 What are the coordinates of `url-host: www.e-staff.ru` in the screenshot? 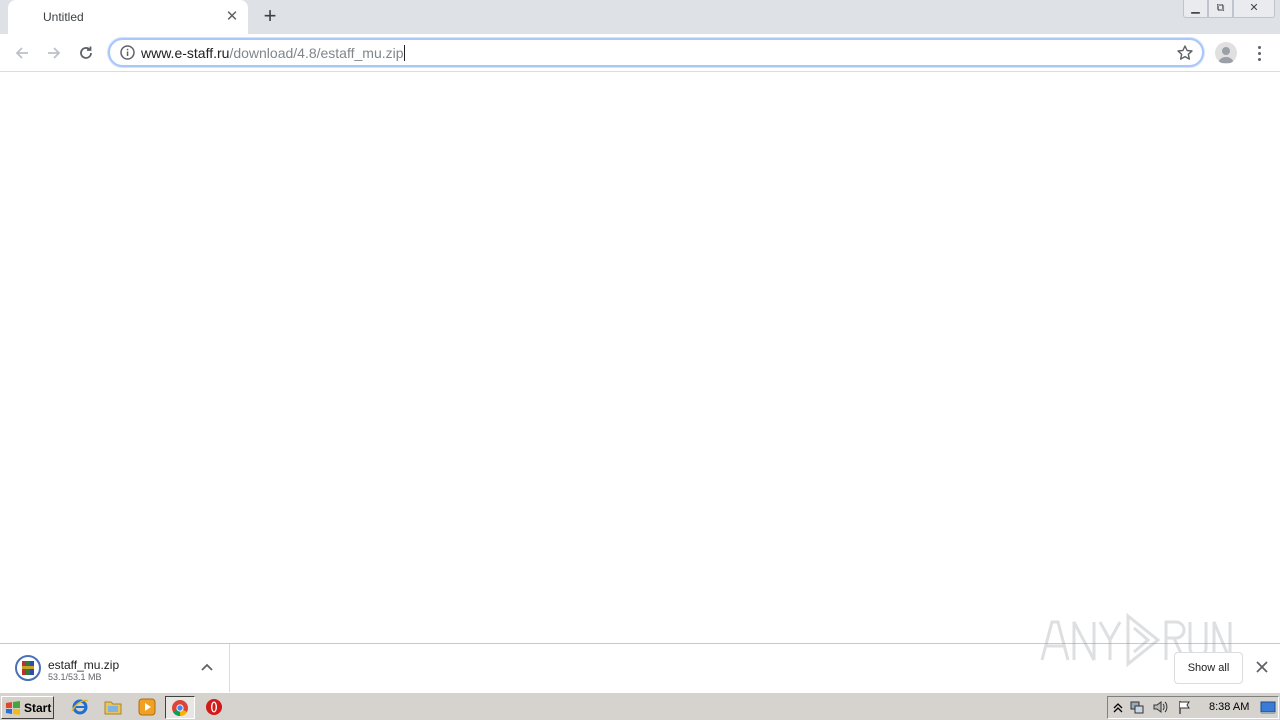 It's located at (185, 53).